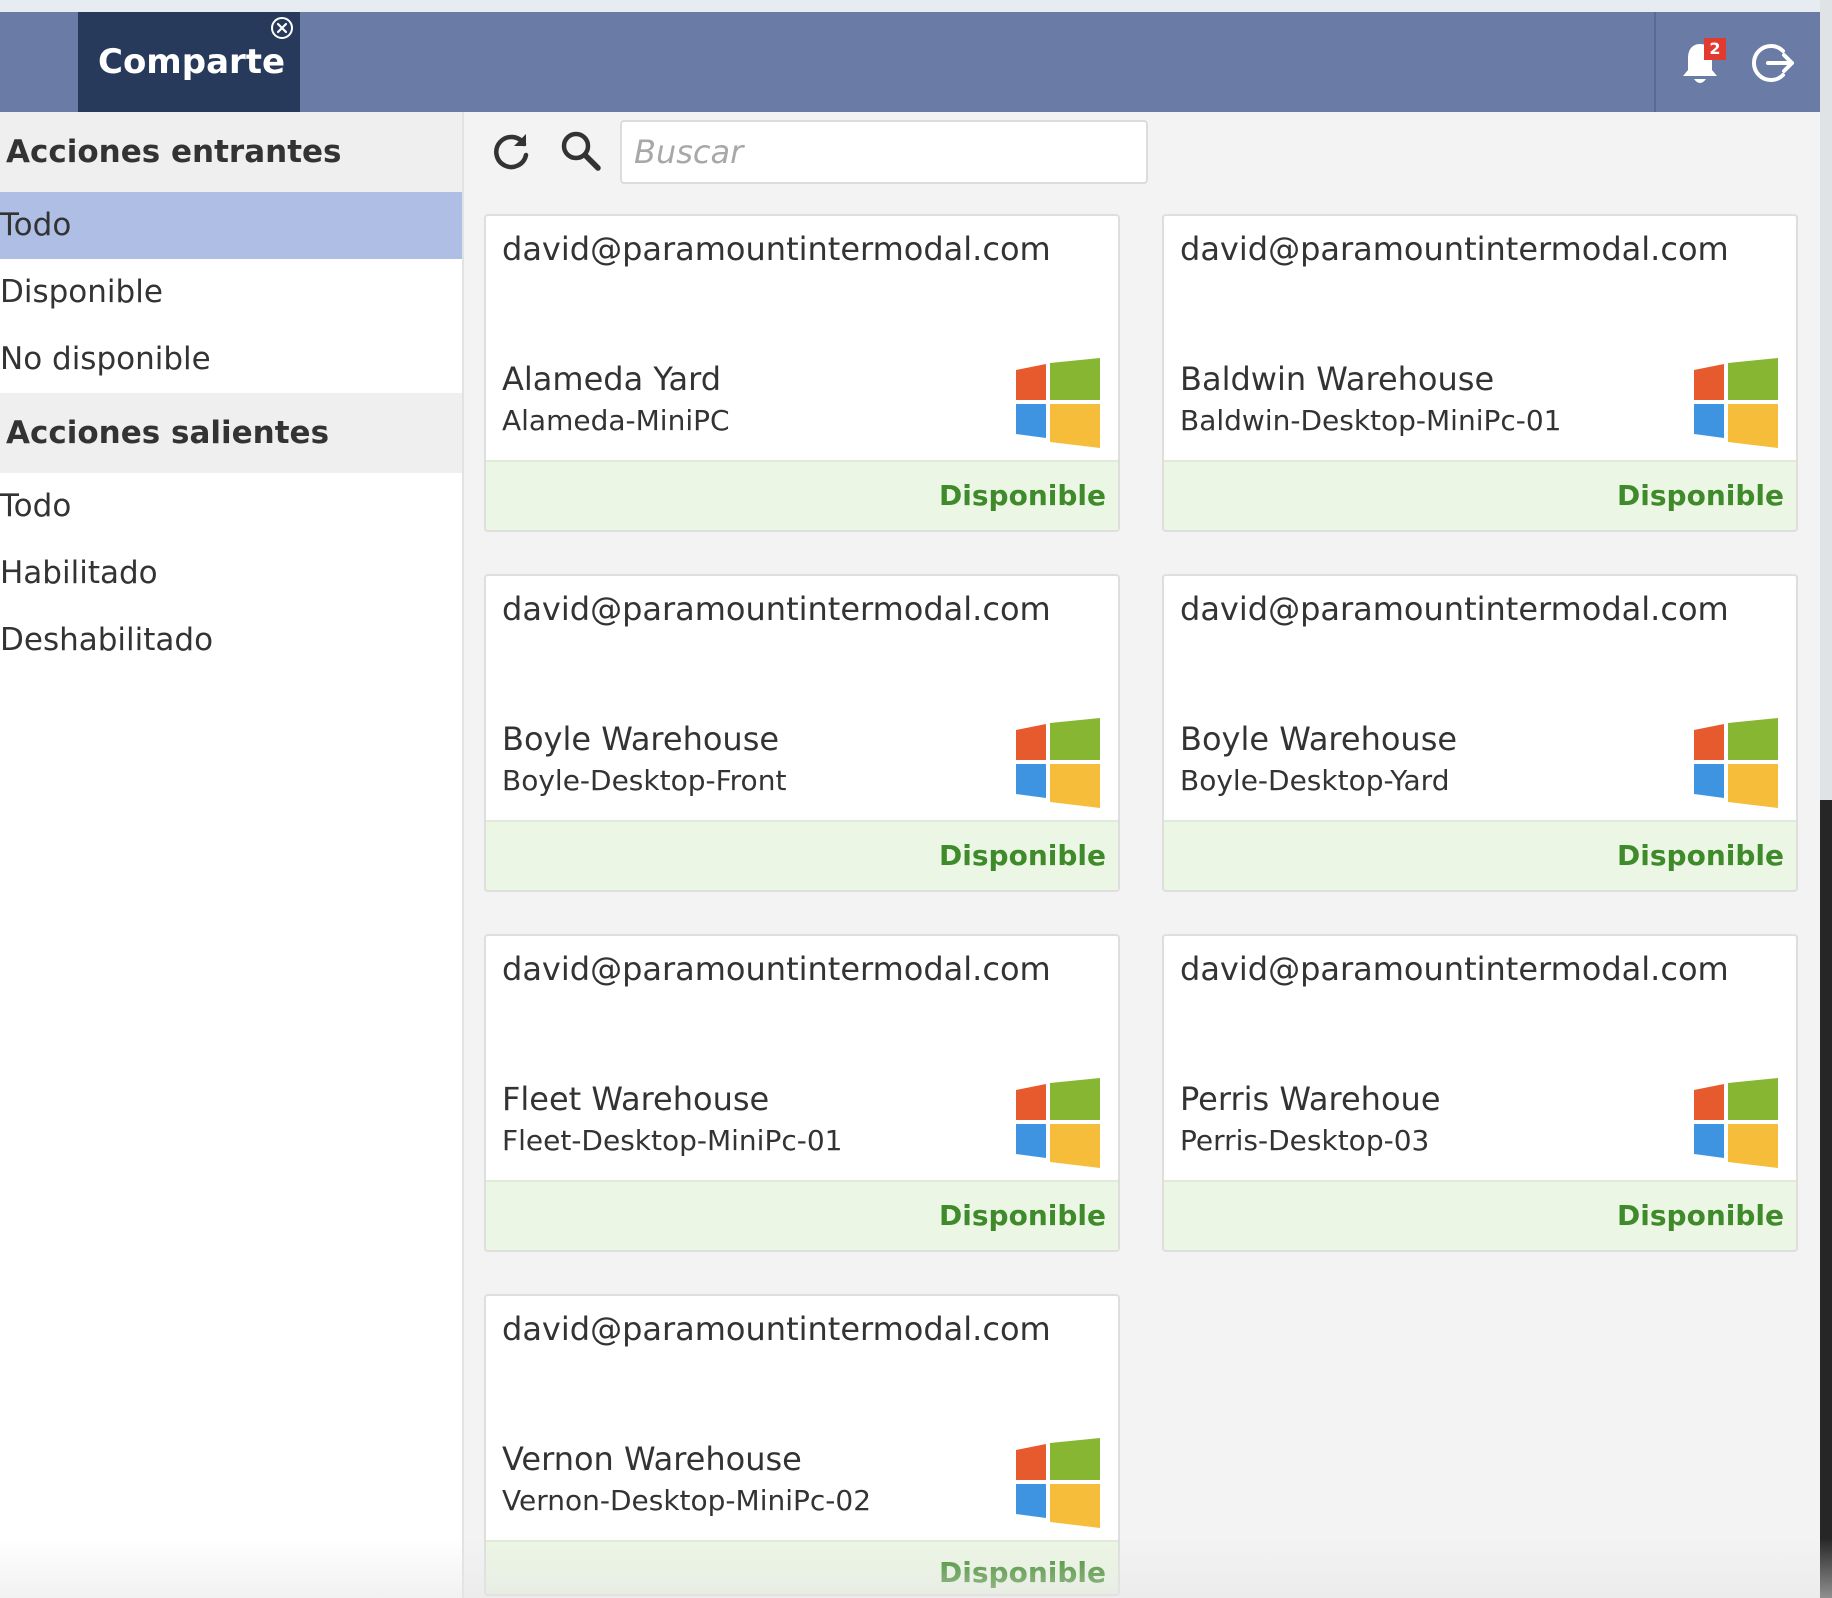 The image size is (1832, 1598). Describe the element at coordinates (636, 1099) in the screenshot. I see `card-name: Fleet Warehouse` at that location.